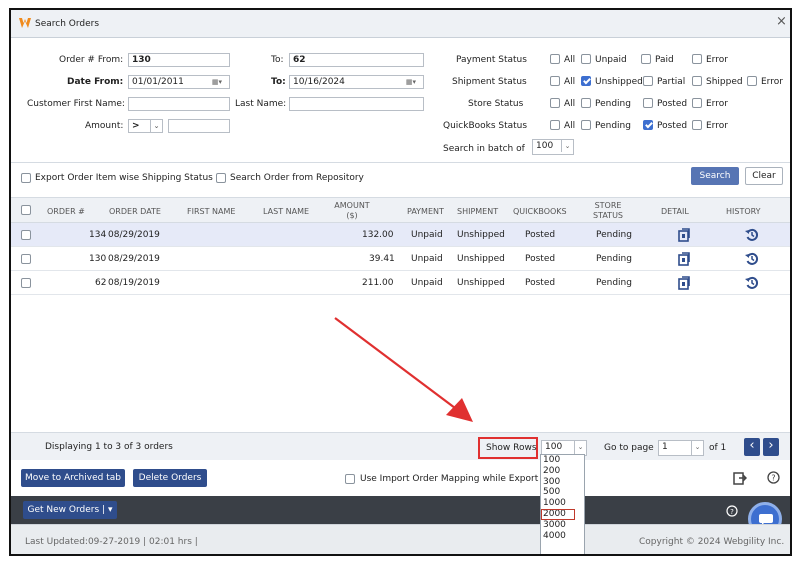 Image resolution: width=801 pixels, height=561 pixels. Describe the element at coordinates (26, 178) in the screenshot. I see `export-shipping-checkbox` at that location.